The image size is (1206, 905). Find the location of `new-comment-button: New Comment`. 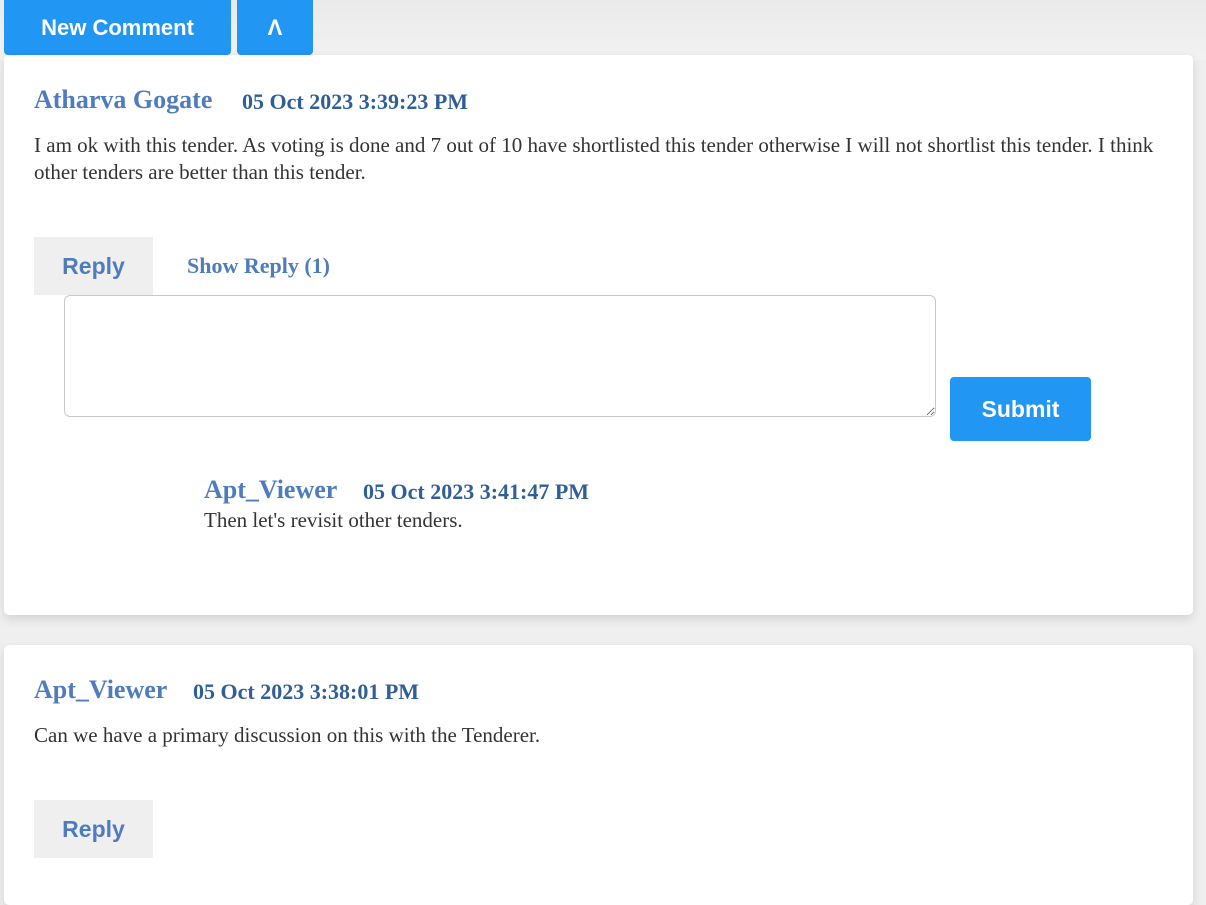

new-comment-button: New Comment is located at coordinates (117, 27).